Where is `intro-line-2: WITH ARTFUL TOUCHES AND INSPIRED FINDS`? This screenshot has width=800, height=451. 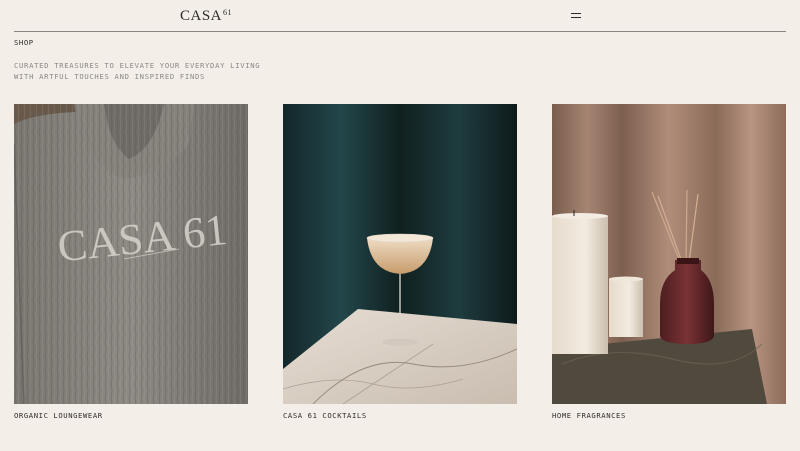 intro-line-2: WITH ARTFUL TOUCHES AND INSPIRED FINDS is located at coordinates (110, 76).